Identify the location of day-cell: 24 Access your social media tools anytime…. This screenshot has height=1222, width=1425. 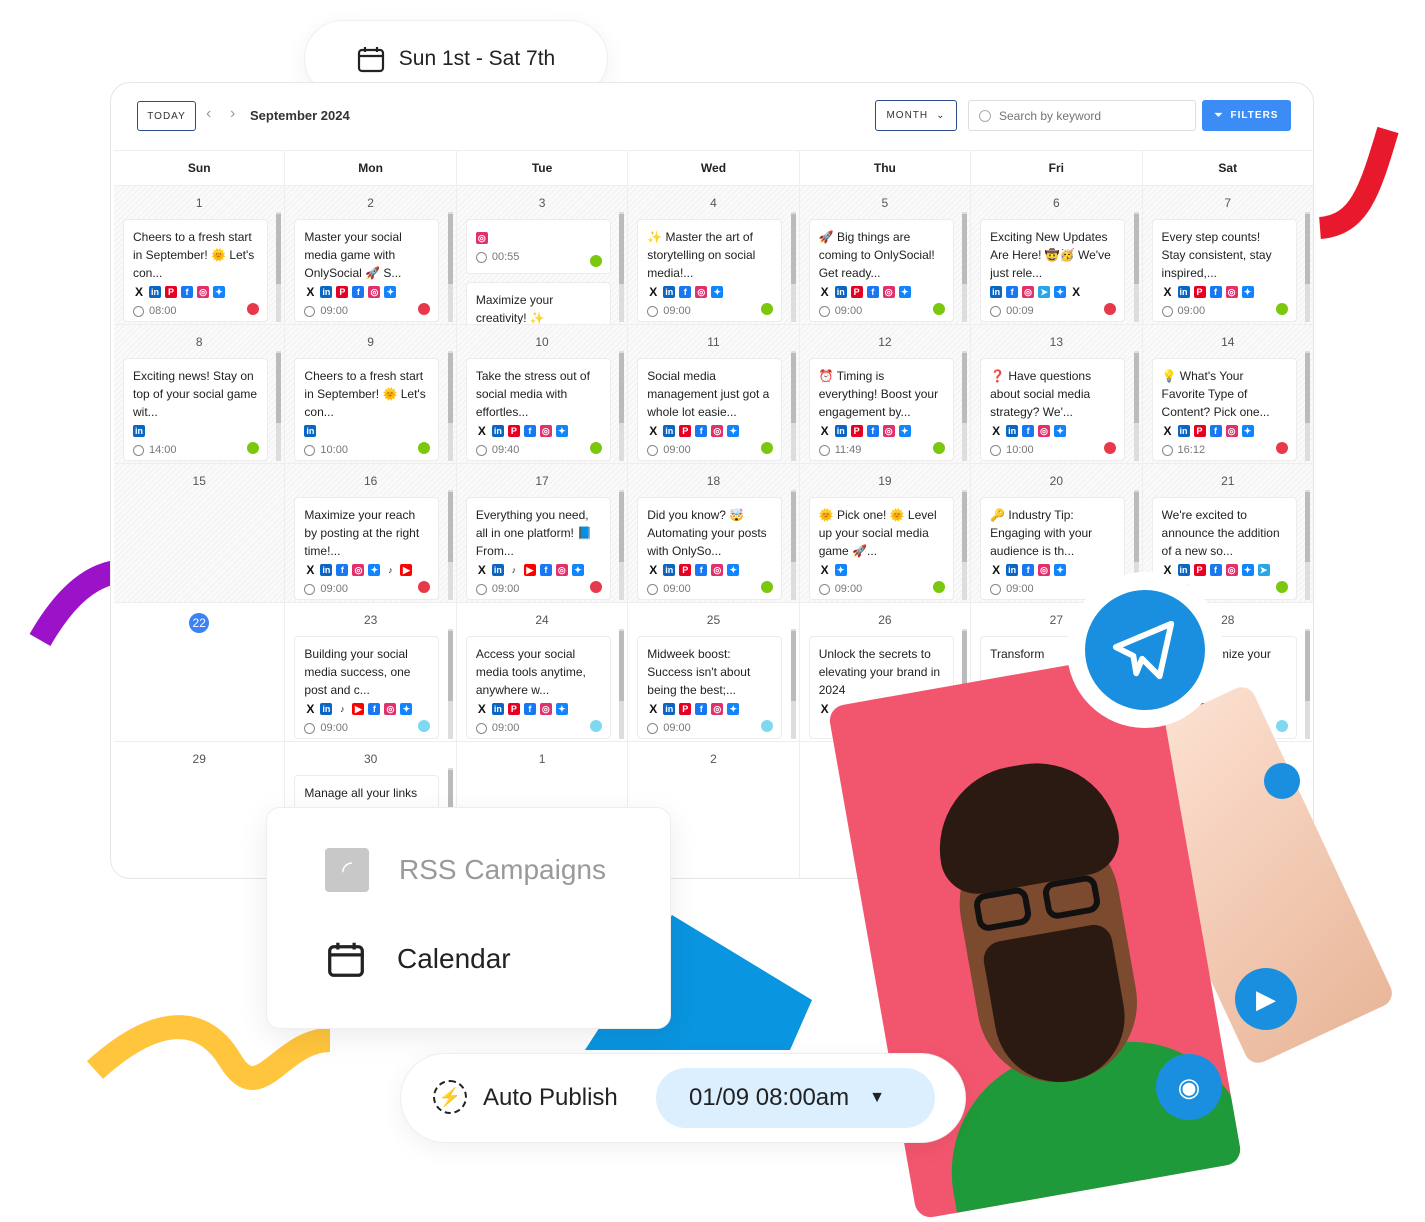
(543, 672).